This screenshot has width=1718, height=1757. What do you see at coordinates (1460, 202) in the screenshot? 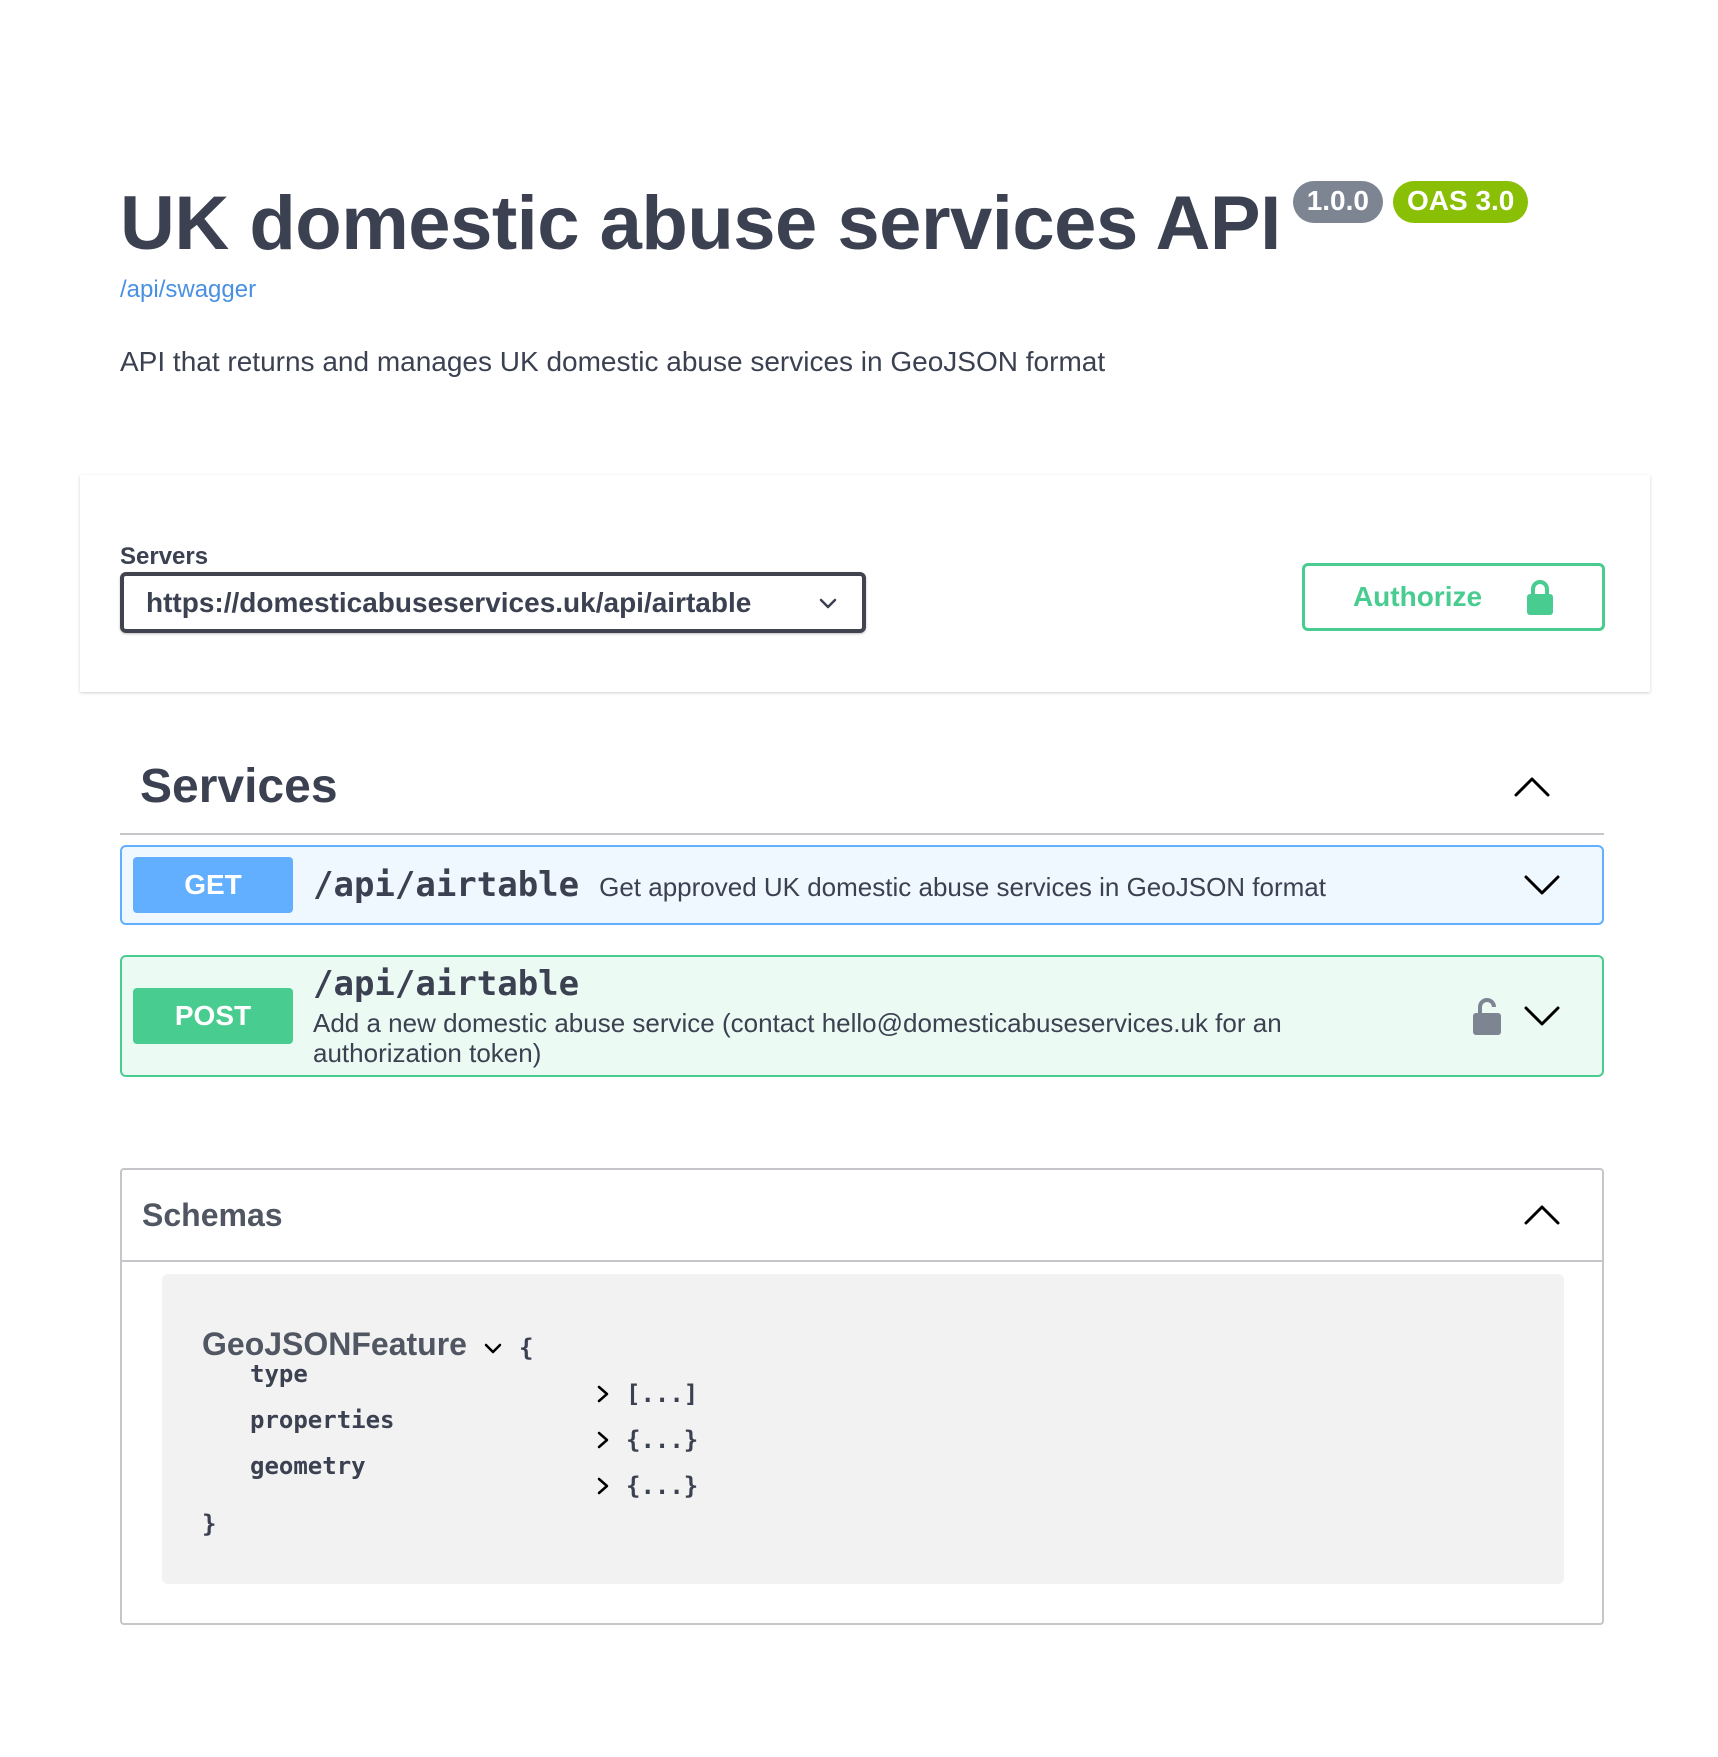
I see `oas-badge: OAS 3.0` at bounding box center [1460, 202].